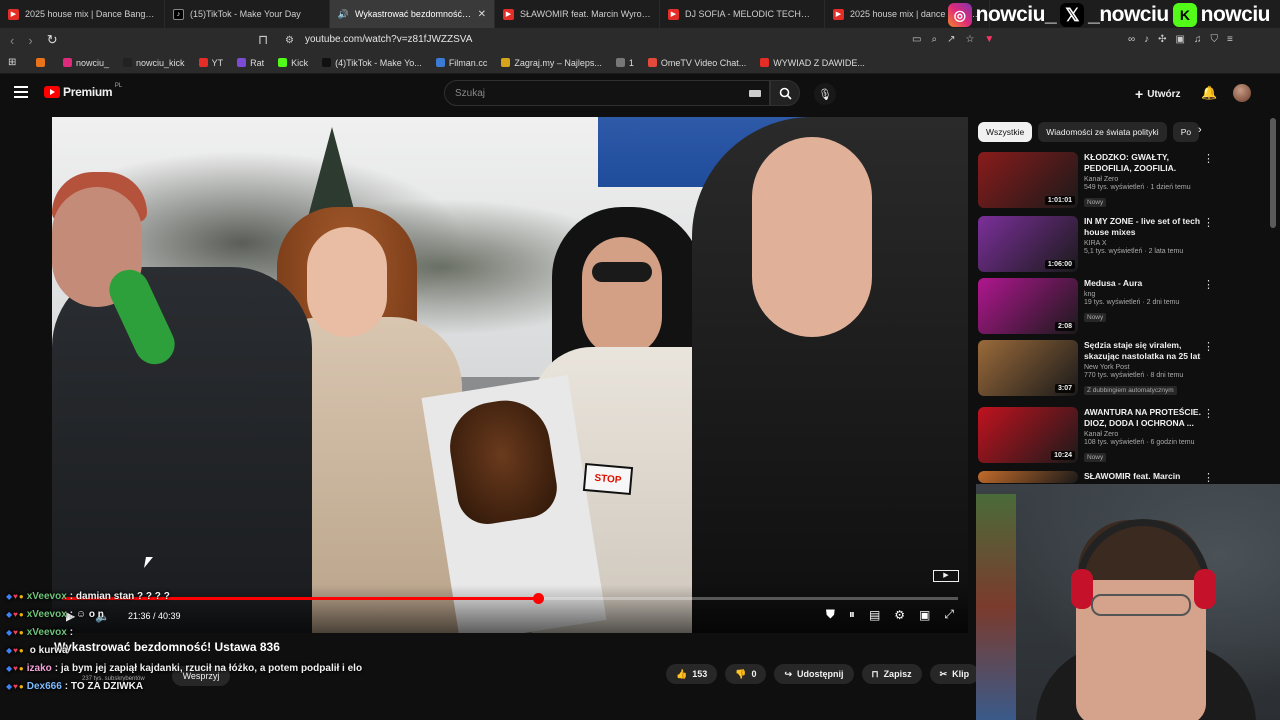  What do you see at coordinates (1180, 39) in the screenshot?
I see `sidebar-icon: ▣` at bounding box center [1180, 39].